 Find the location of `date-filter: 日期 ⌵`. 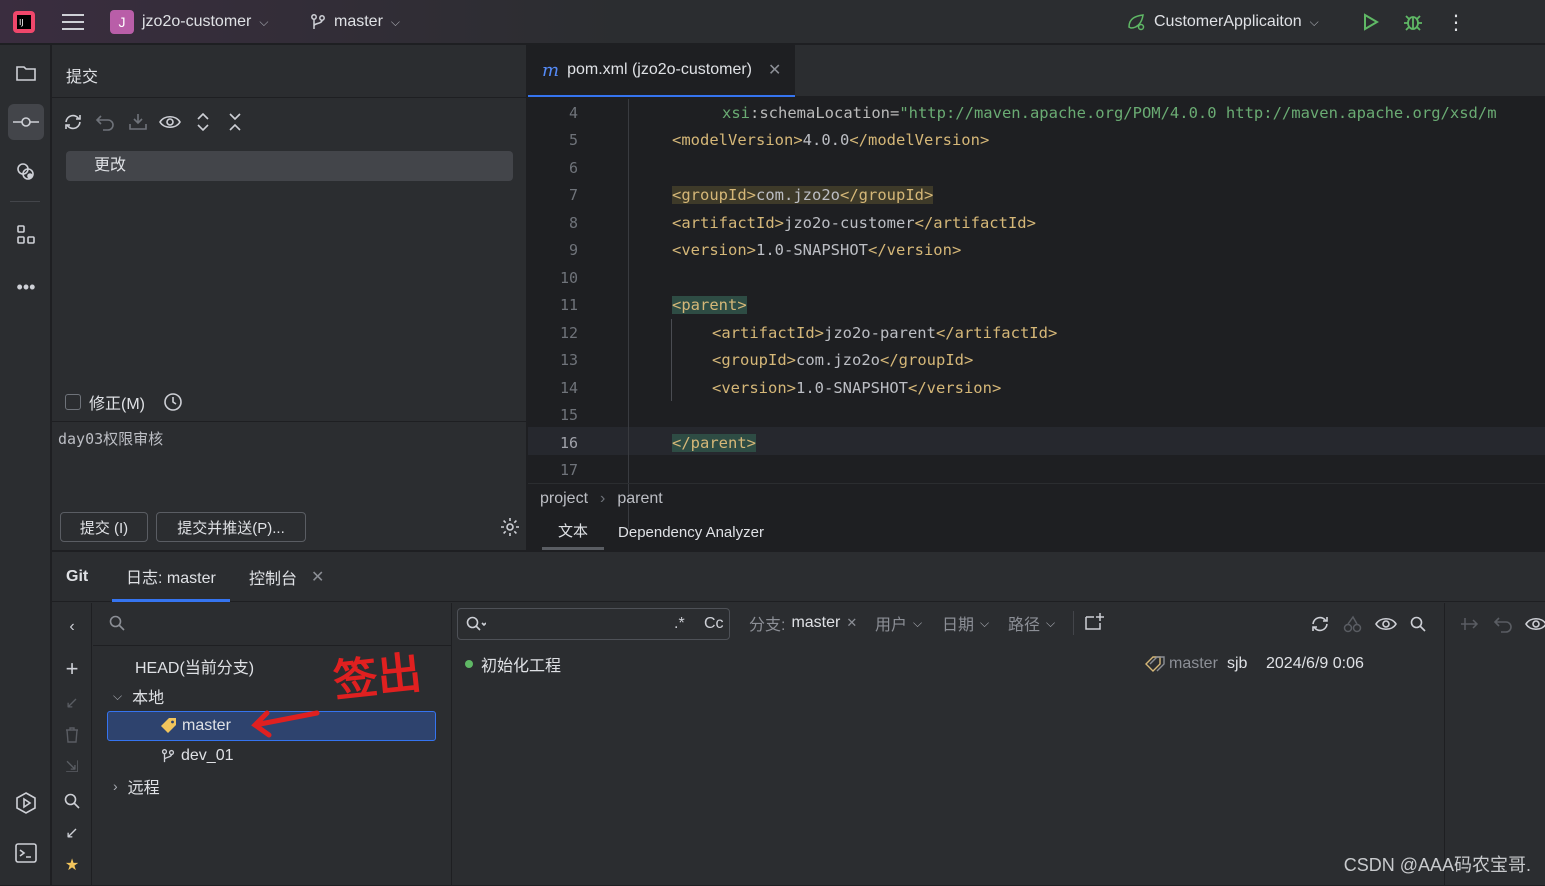

date-filter: 日期 ⌵ is located at coordinates (965, 623).